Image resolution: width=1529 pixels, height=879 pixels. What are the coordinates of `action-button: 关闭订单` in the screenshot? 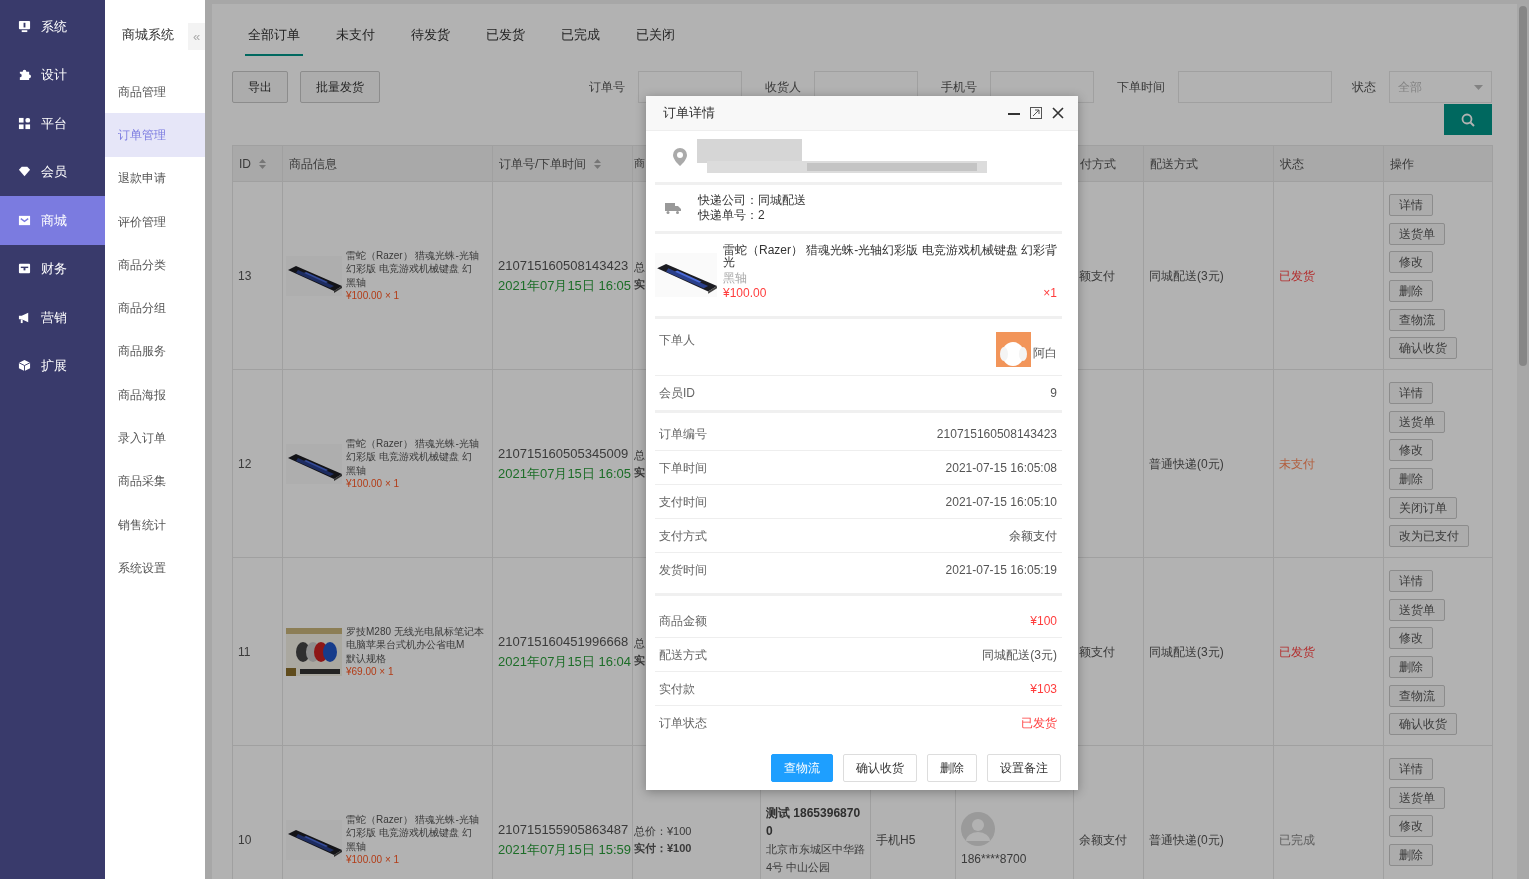 It's located at (1423, 507).